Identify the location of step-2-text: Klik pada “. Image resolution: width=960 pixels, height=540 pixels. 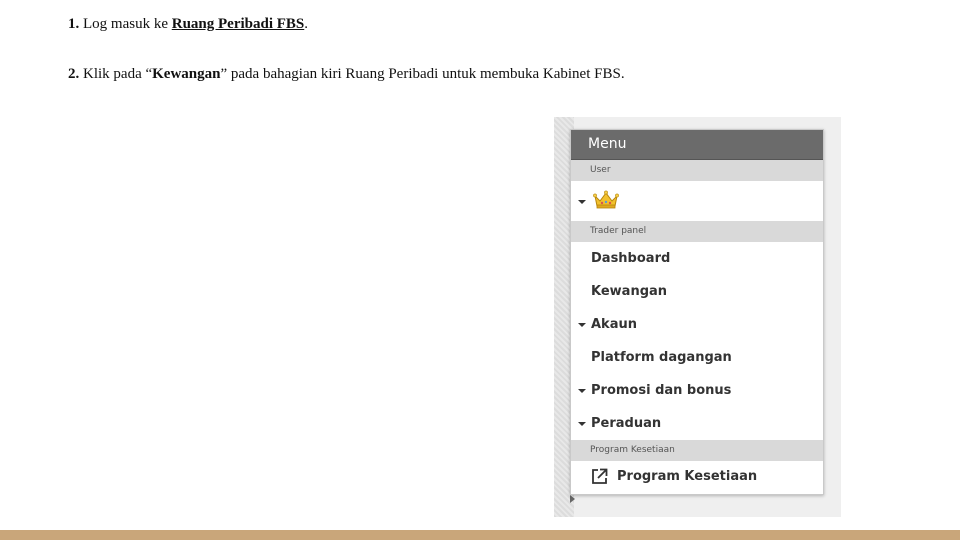
(116, 74).